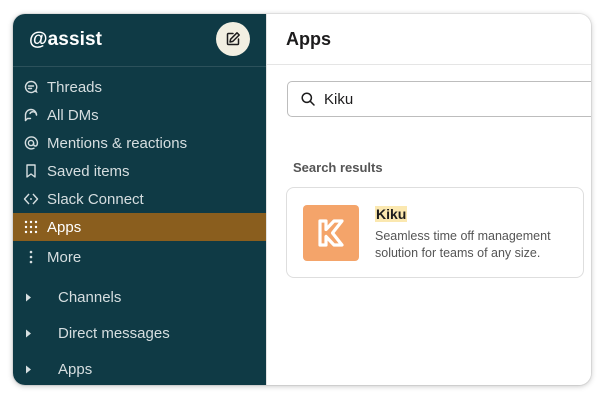 Image resolution: width=608 pixels, height=403 pixels. What do you see at coordinates (31, 115) in the screenshot?
I see `dms-icon` at bounding box center [31, 115].